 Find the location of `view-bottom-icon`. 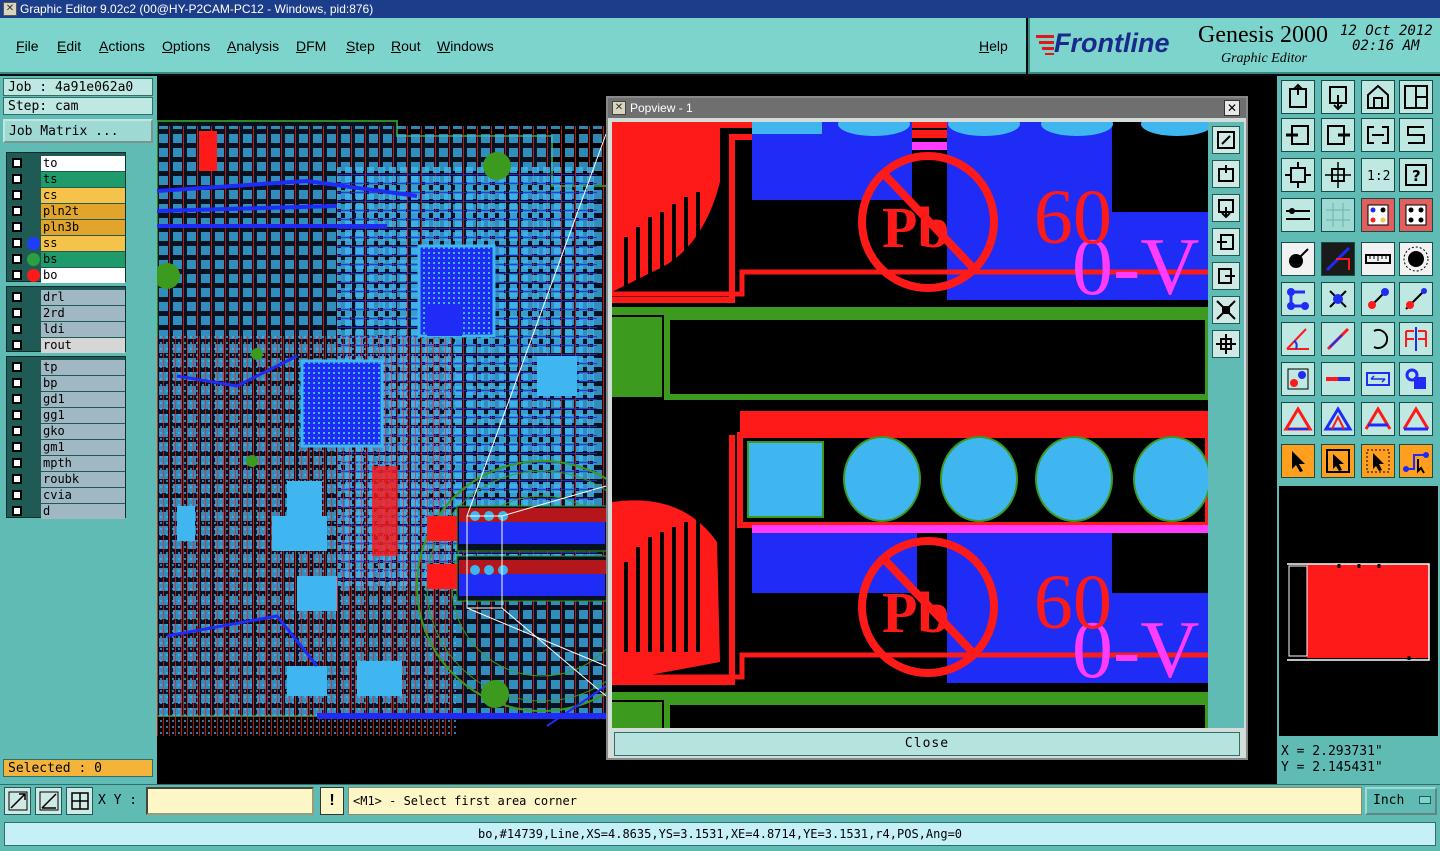

view-bottom-icon is located at coordinates (1338, 97).